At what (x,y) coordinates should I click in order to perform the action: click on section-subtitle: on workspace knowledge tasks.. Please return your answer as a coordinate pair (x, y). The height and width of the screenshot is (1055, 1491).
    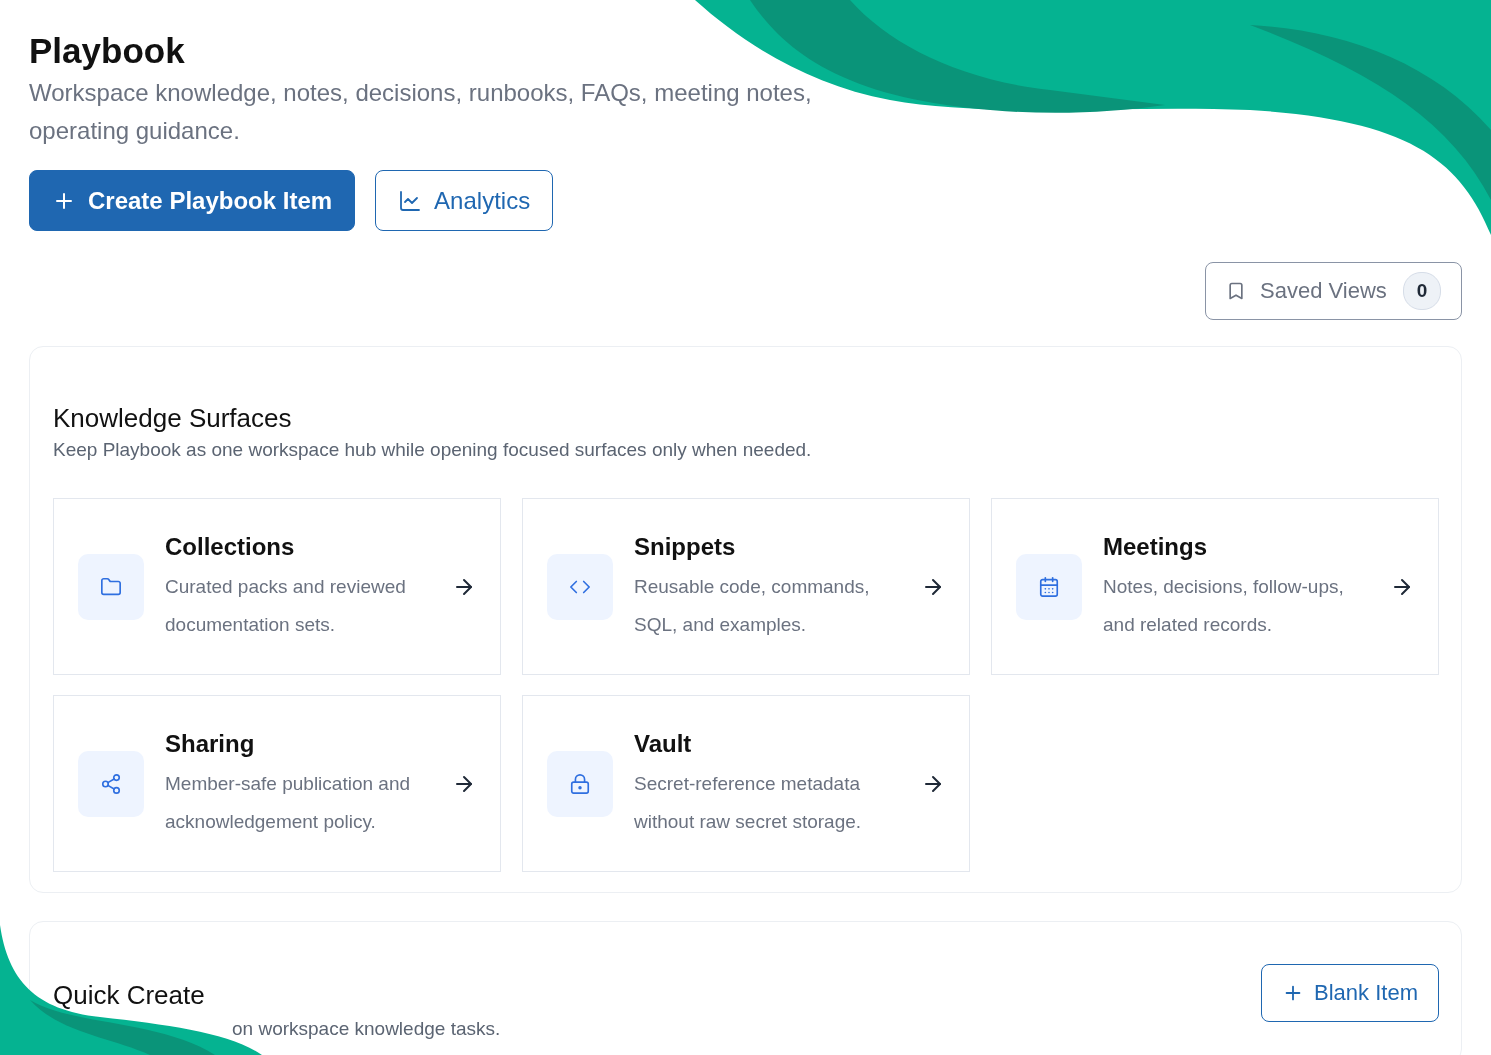
    Looking at the image, I should click on (366, 1029).